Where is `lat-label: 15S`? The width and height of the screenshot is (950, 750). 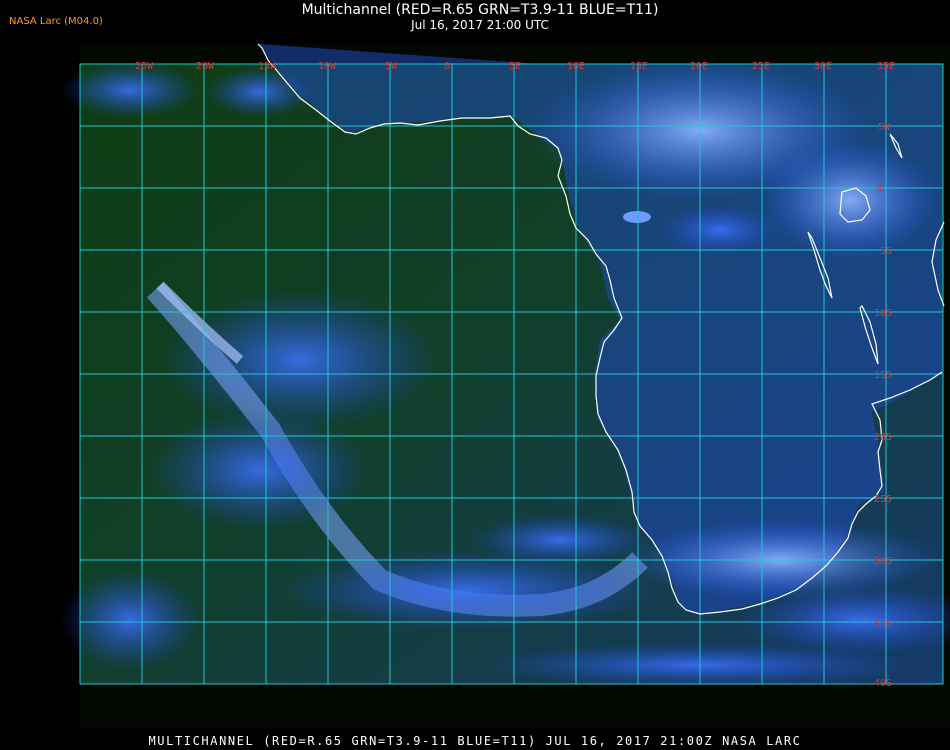
lat-label: 15S is located at coordinates (883, 375).